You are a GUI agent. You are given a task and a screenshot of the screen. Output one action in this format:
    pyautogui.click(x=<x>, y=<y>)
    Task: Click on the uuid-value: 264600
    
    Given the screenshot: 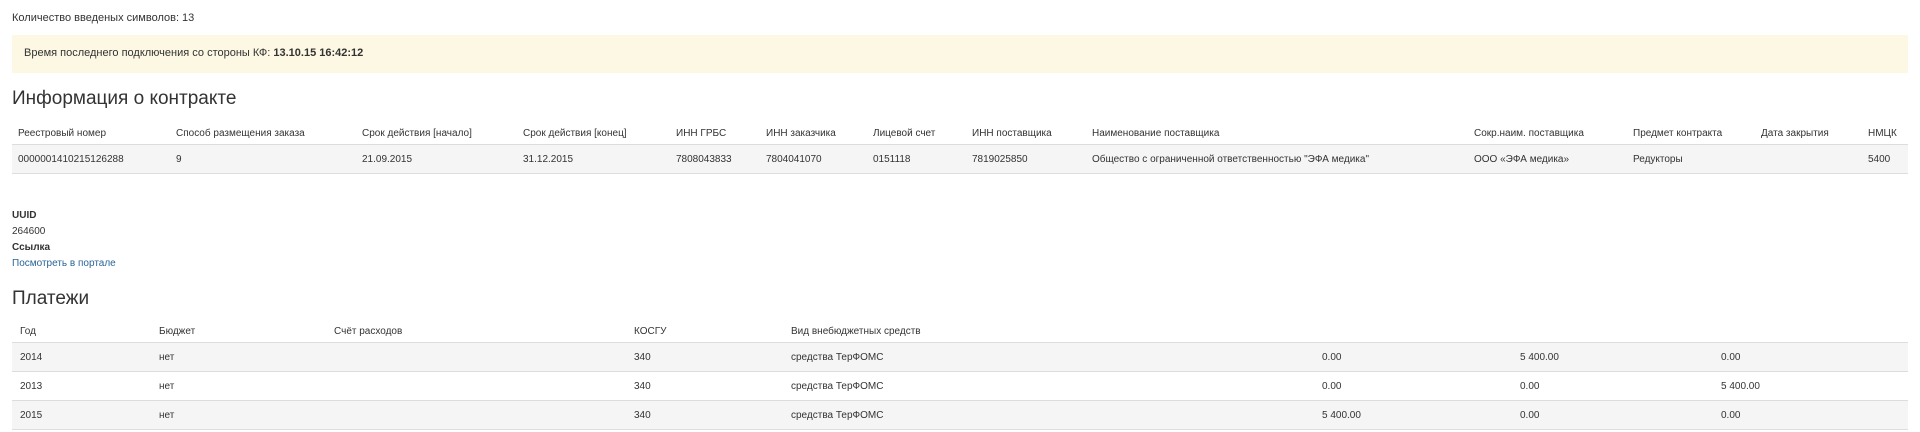 What is the action you would take?
    pyautogui.click(x=29, y=231)
    